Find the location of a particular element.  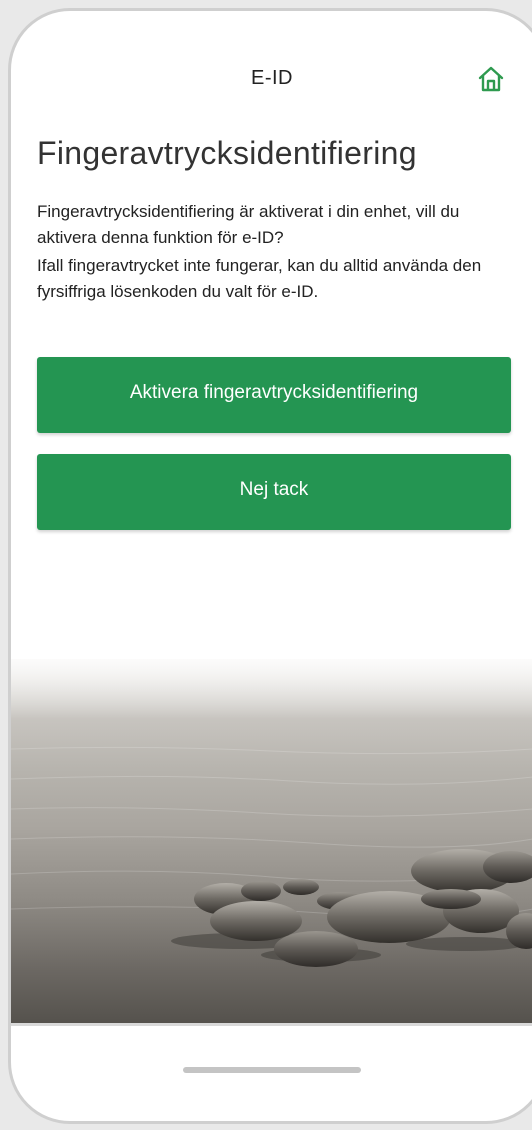

home-button is located at coordinates (491, 79).